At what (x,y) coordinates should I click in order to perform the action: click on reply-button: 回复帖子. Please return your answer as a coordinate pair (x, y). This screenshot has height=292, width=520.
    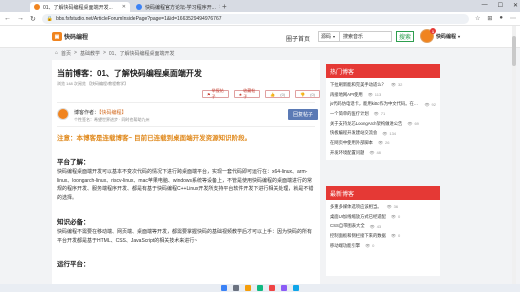
    Looking at the image, I should click on (303, 114).